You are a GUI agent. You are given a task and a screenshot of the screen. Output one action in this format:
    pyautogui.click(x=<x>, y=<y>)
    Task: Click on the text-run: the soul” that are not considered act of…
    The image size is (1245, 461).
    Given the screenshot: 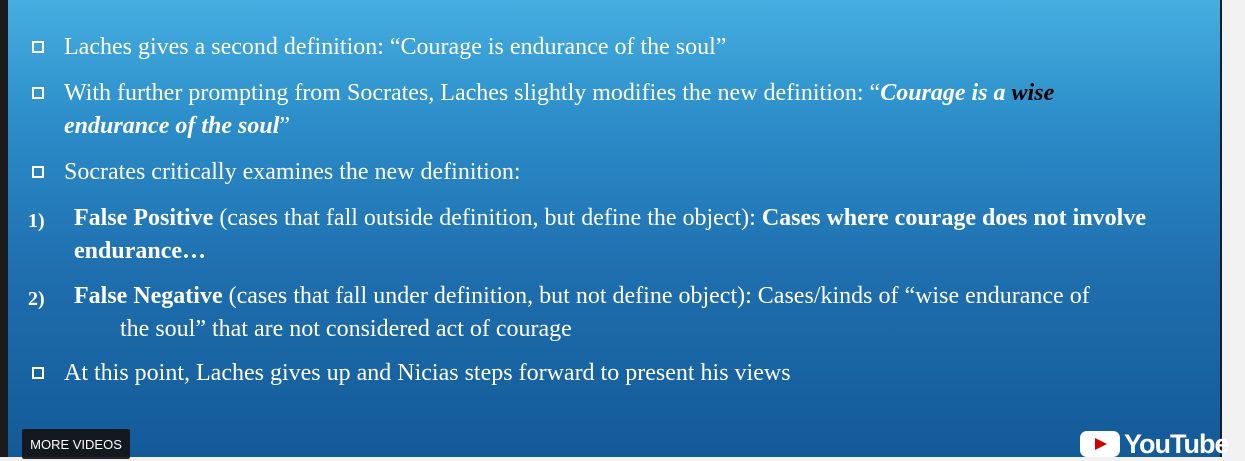 What is the action you would take?
    pyautogui.click(x=346, y=329)
    